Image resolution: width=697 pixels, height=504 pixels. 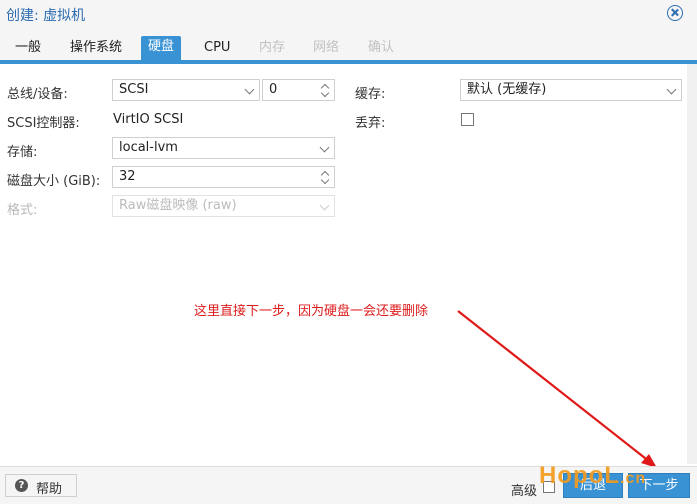 I want to click on tab-confirm: 确认, so click(x=381, y=47).